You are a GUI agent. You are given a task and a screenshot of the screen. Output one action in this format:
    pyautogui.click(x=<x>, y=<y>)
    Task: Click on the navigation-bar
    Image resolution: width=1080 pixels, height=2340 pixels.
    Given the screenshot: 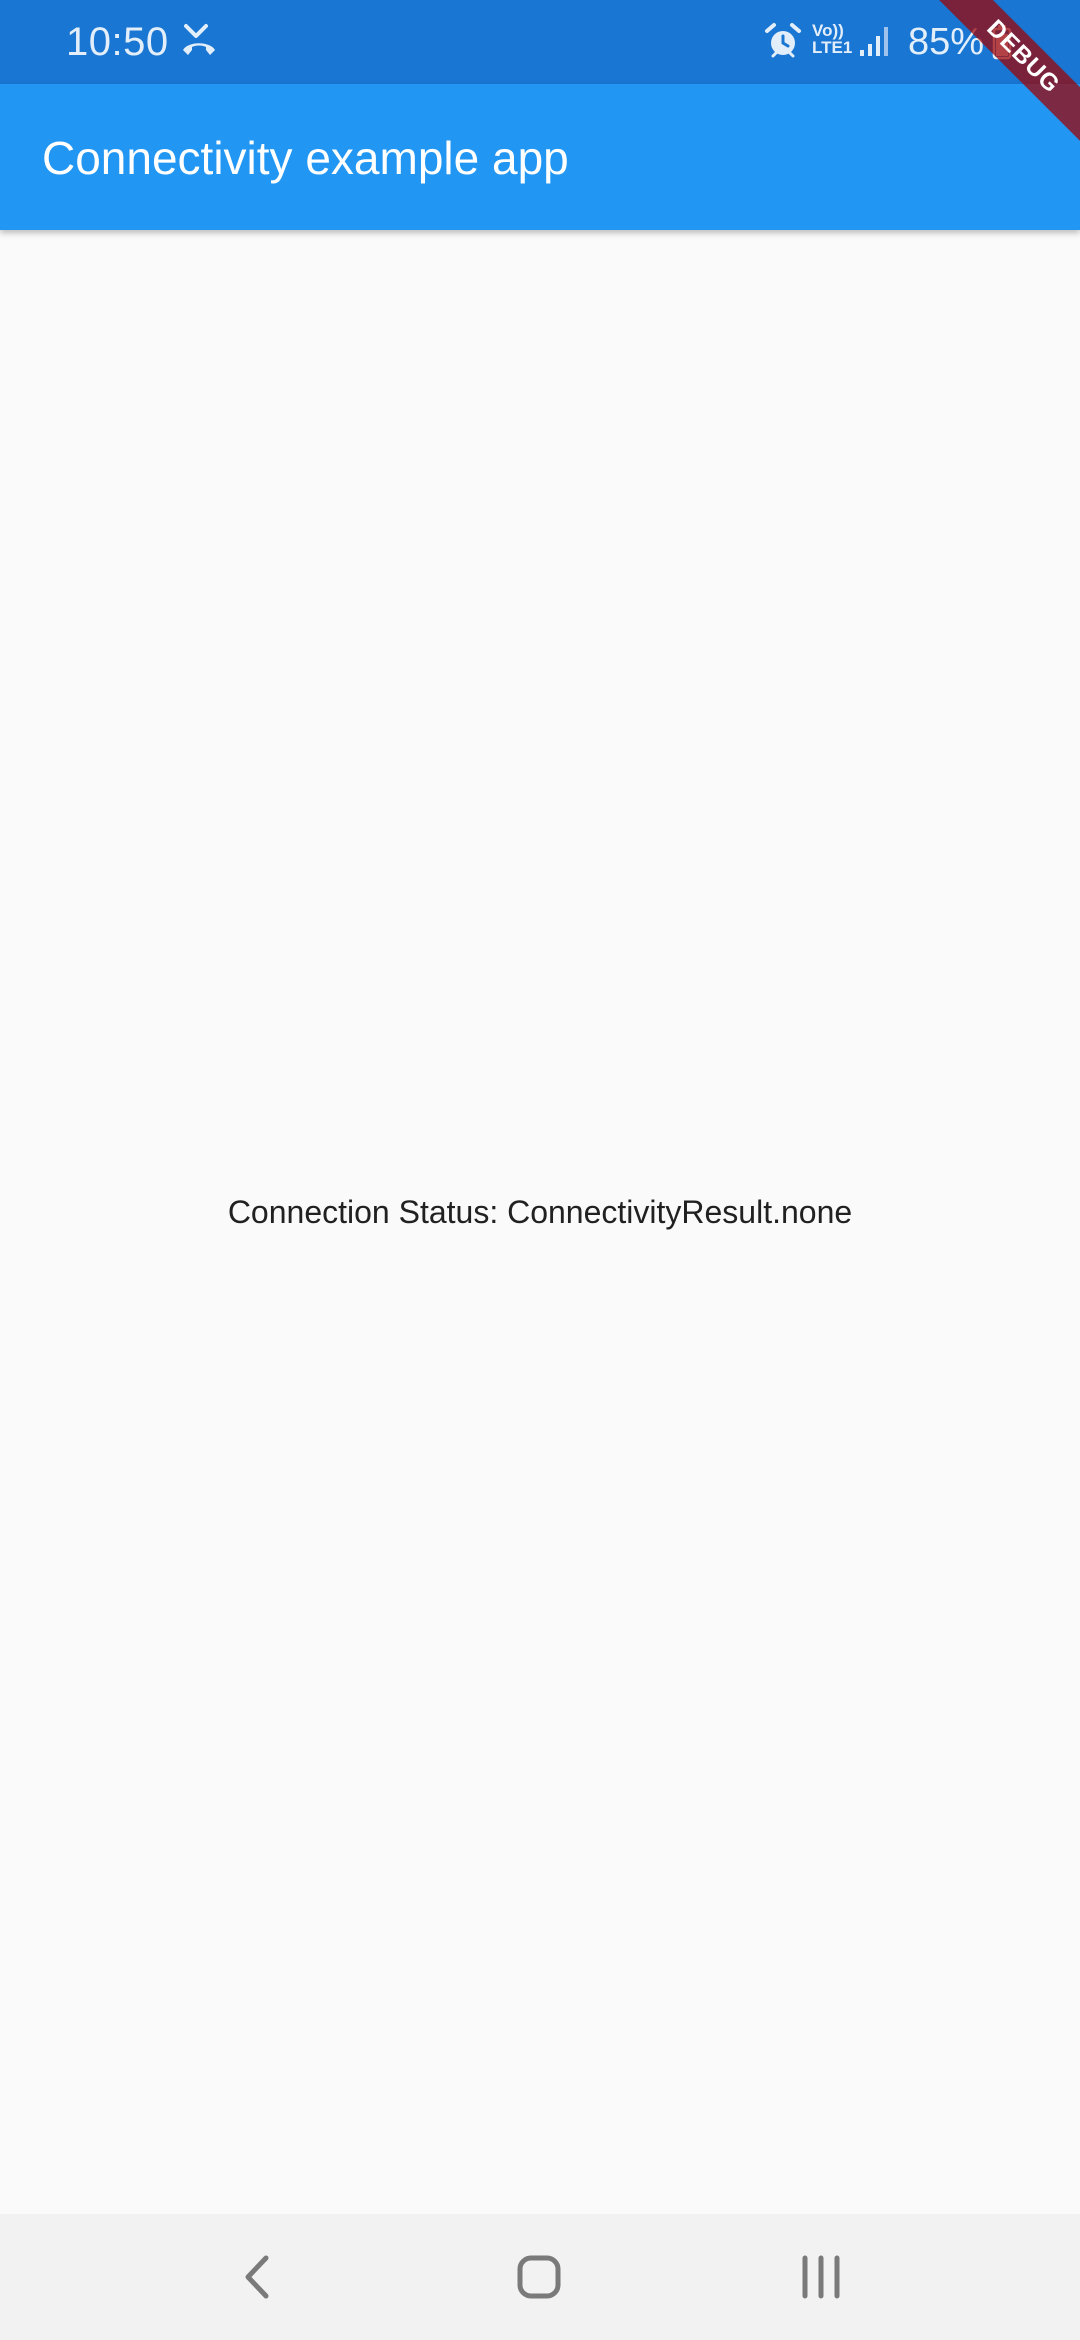 What is the action you would take?
    pyautogui.click(x=540, y=2277)
    